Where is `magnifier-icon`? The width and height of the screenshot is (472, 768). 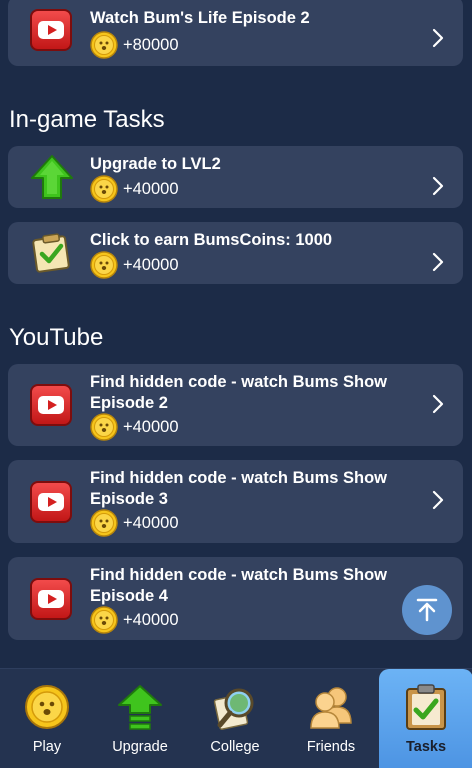
magnifier-icon is located at coordinates (233, 709).